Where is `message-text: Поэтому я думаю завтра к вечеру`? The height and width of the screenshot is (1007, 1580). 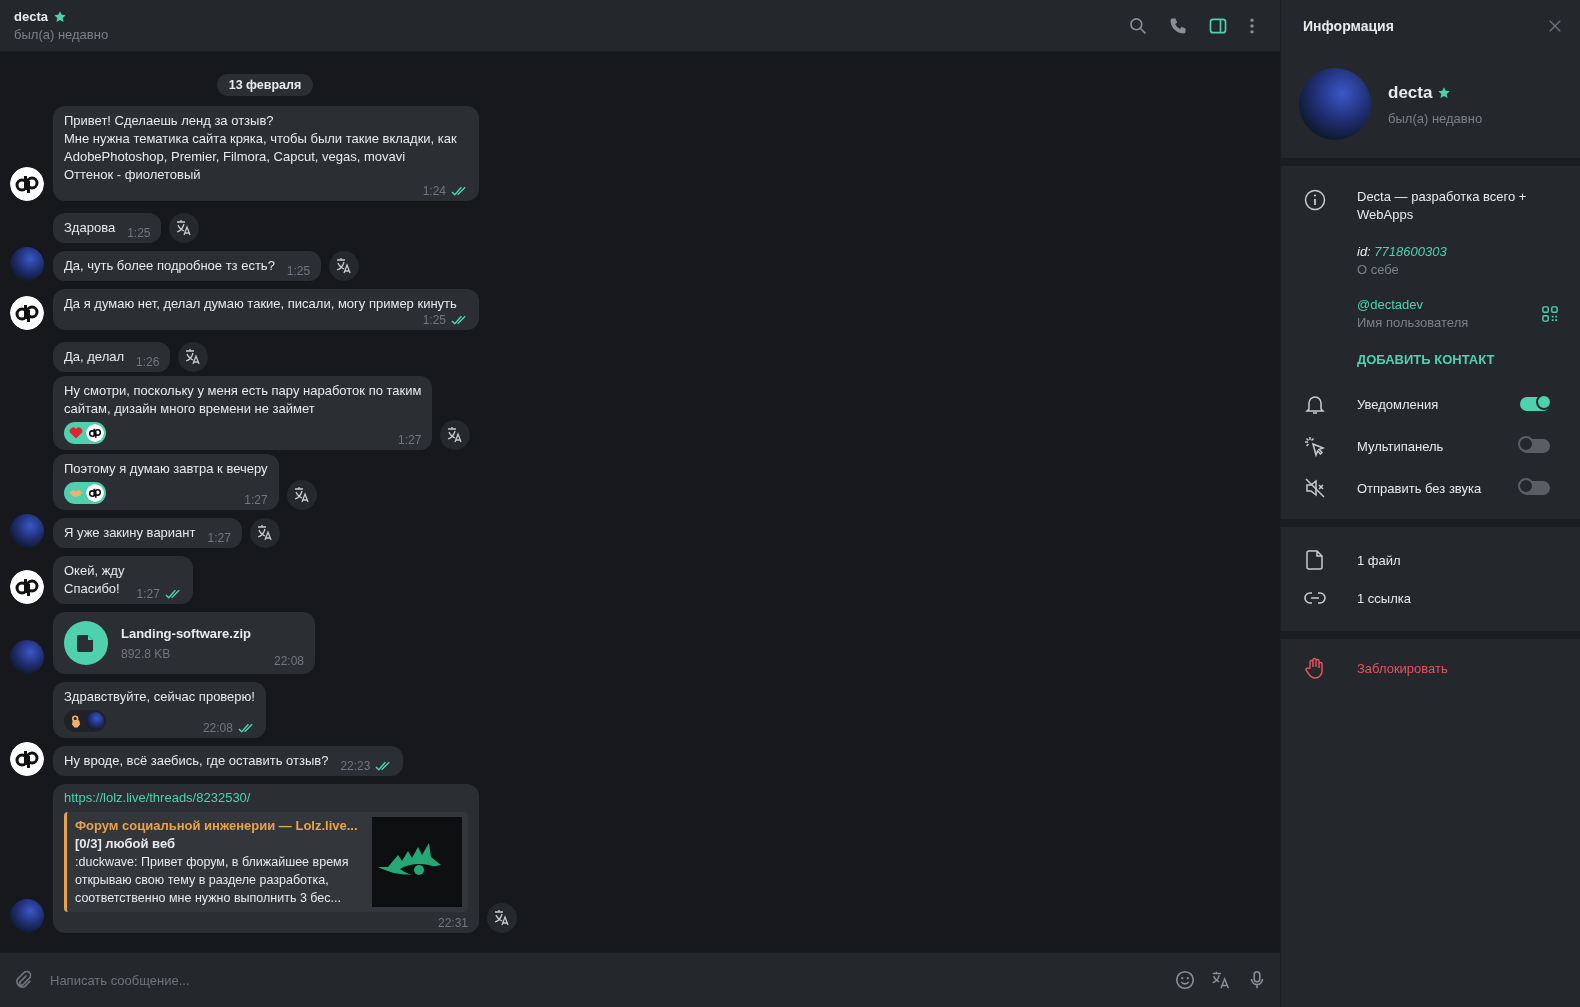 message-text: Поэтому я думаю завтра к вечеру is located at coordinates (166, 469).